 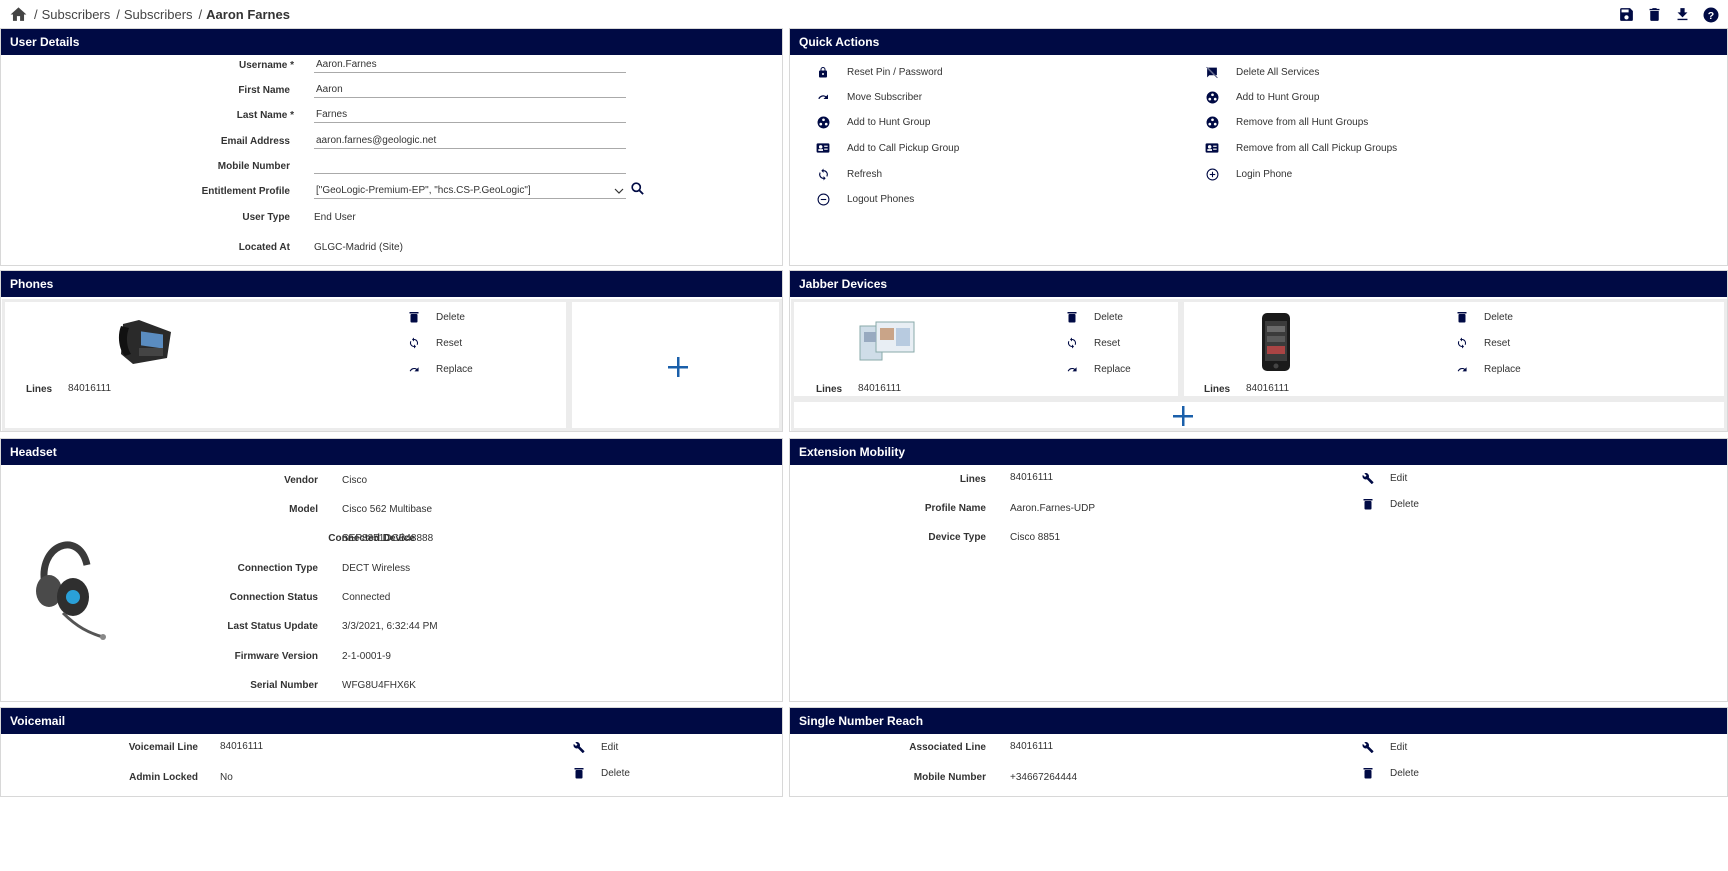 What do you see at coordinates (1384, 747) in the screenshot?
I see `snr-edit-action: Edit` at bounding box center [1384, 747].